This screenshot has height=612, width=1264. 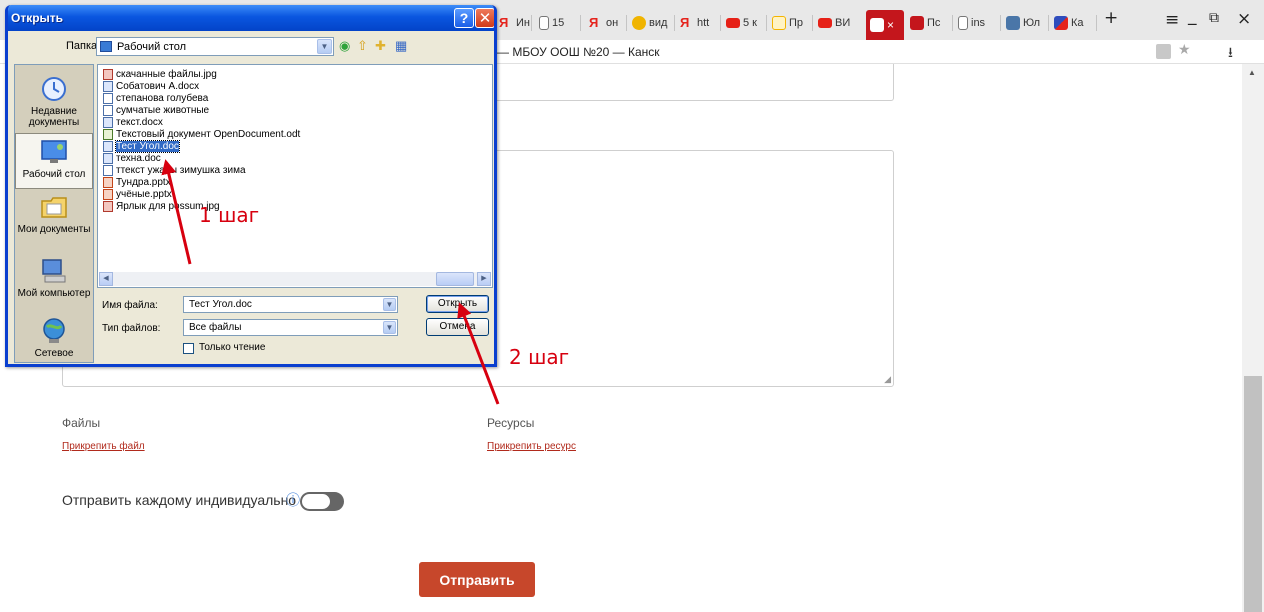 I want to click on browser-tab: ВИ, so click(x=839, y=23).